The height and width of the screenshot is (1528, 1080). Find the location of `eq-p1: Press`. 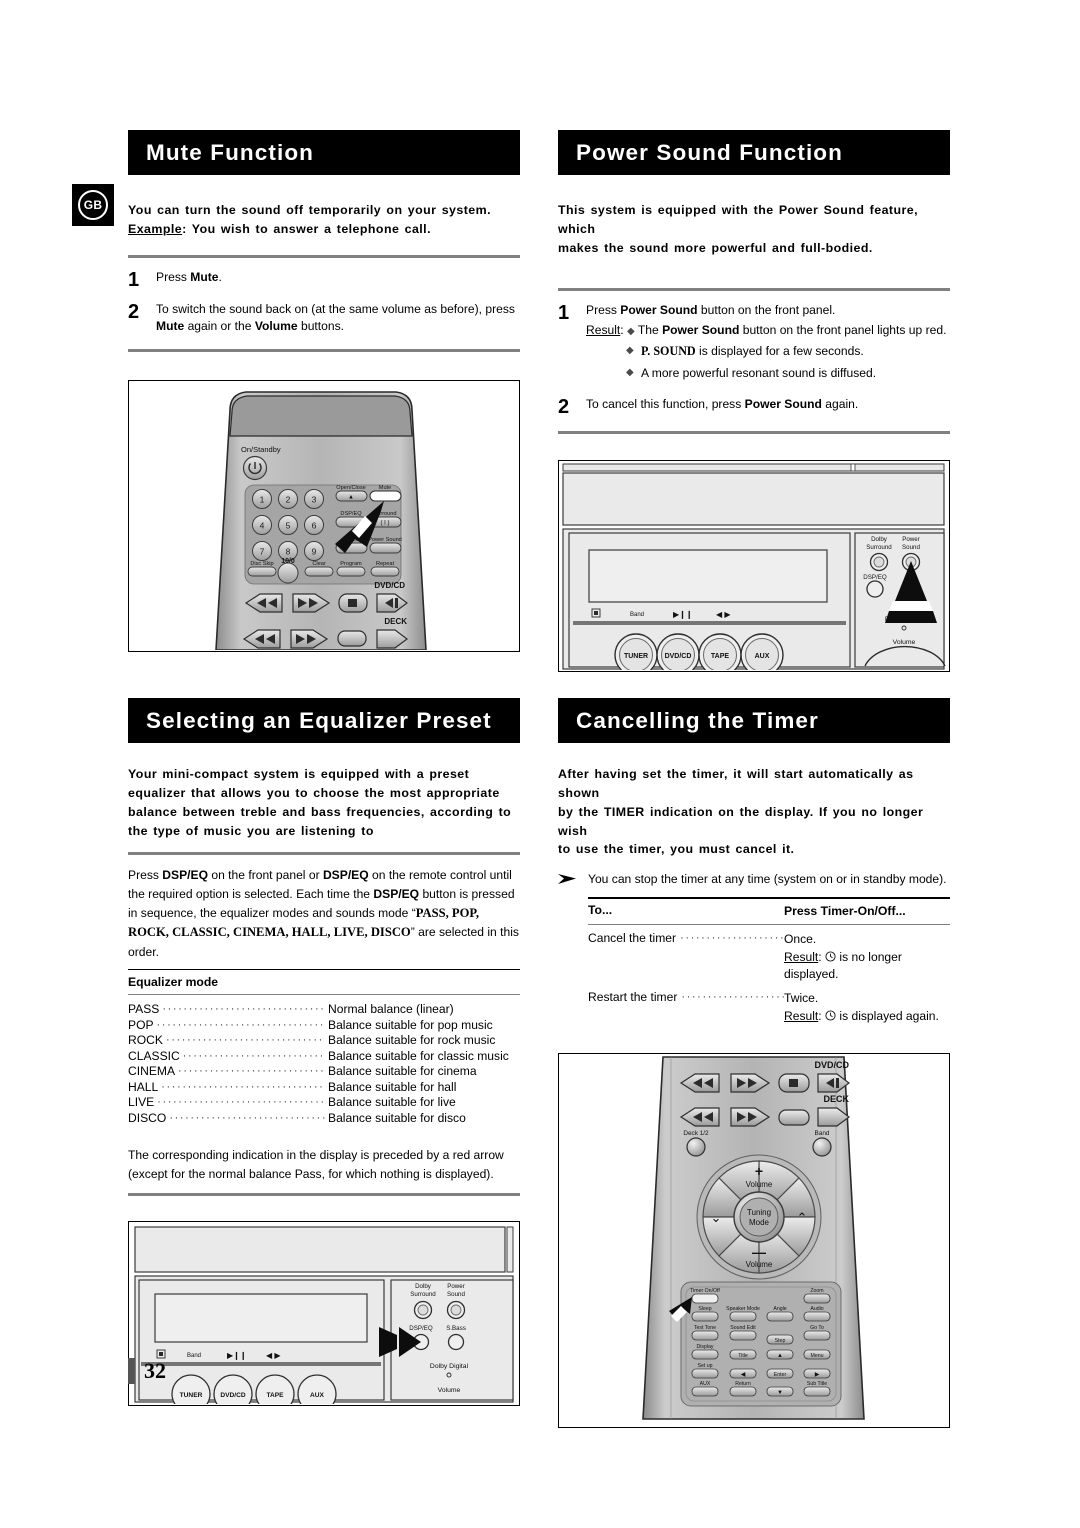

eq-p1: Press is located at coordinates (145, 875).